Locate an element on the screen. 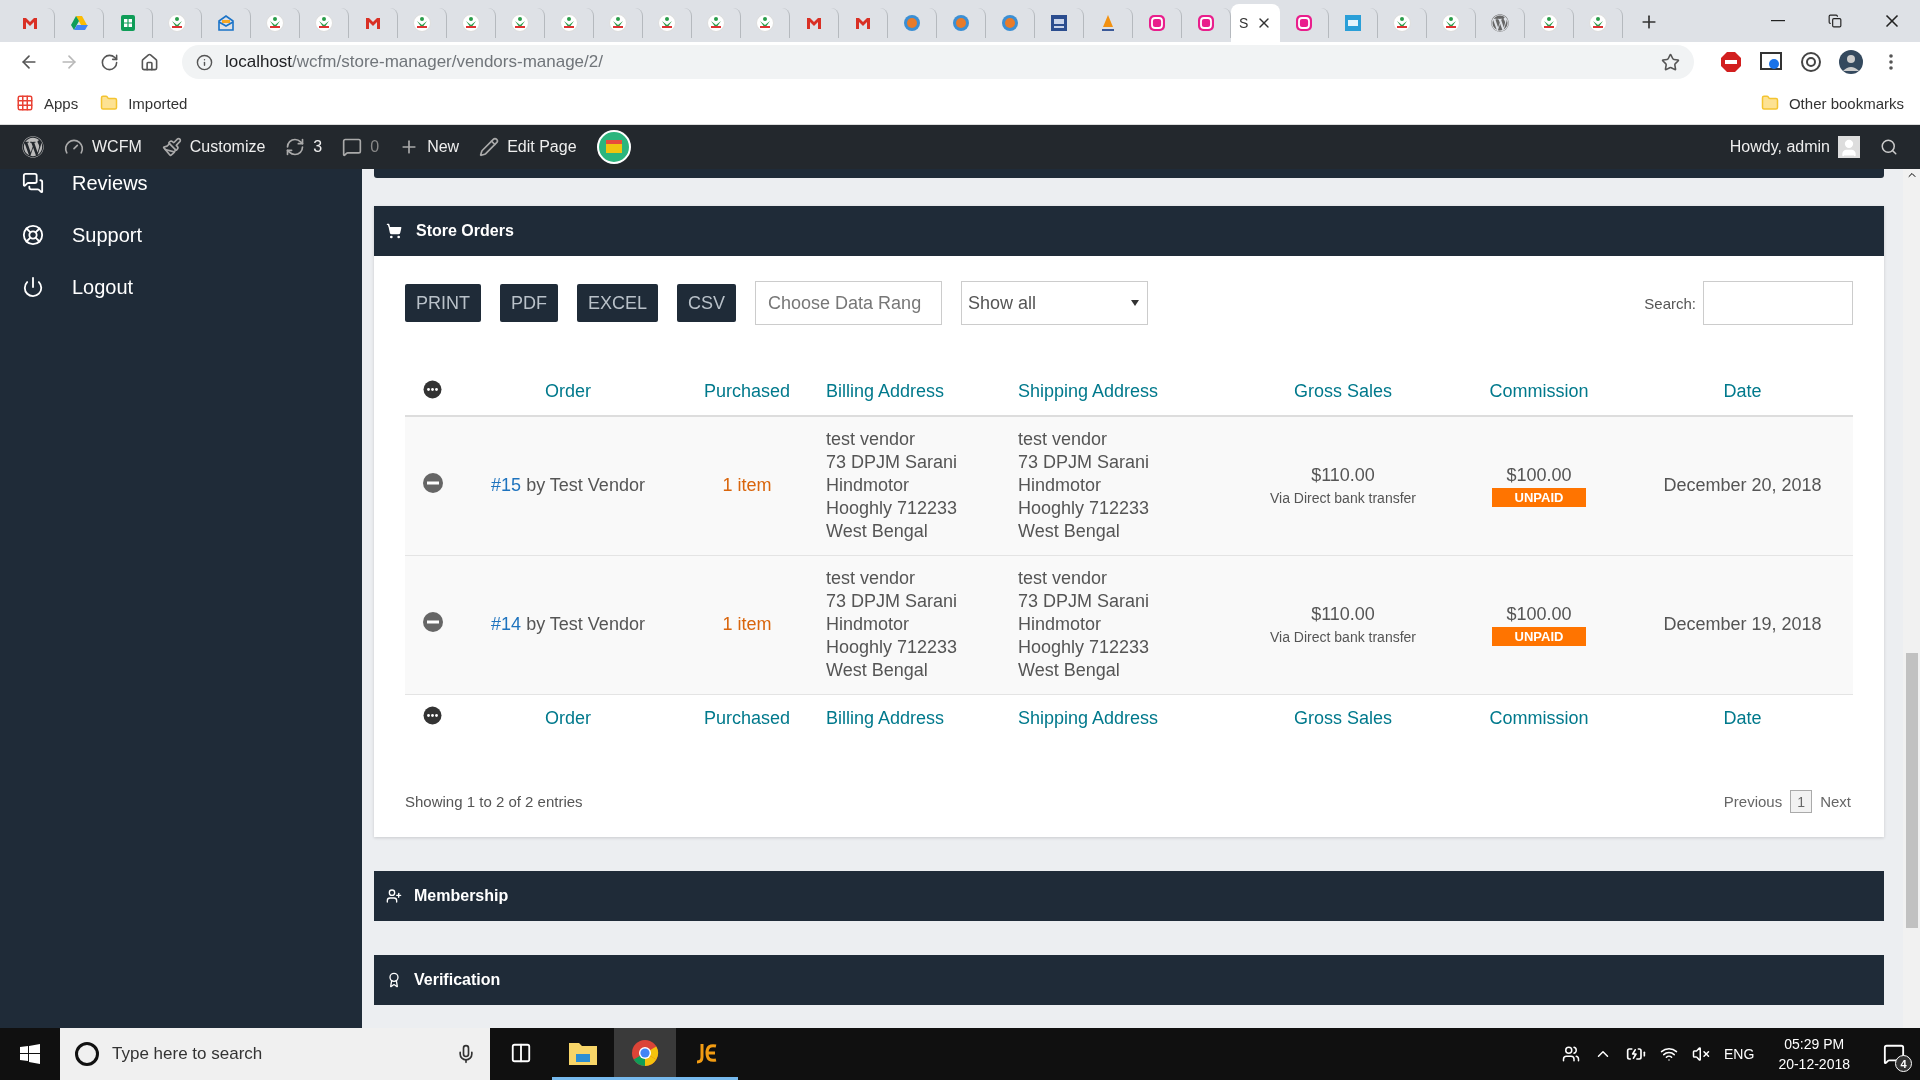 The image size is (1920, 1080). bookmark-item: Apps is located at coordinates (47, 103).